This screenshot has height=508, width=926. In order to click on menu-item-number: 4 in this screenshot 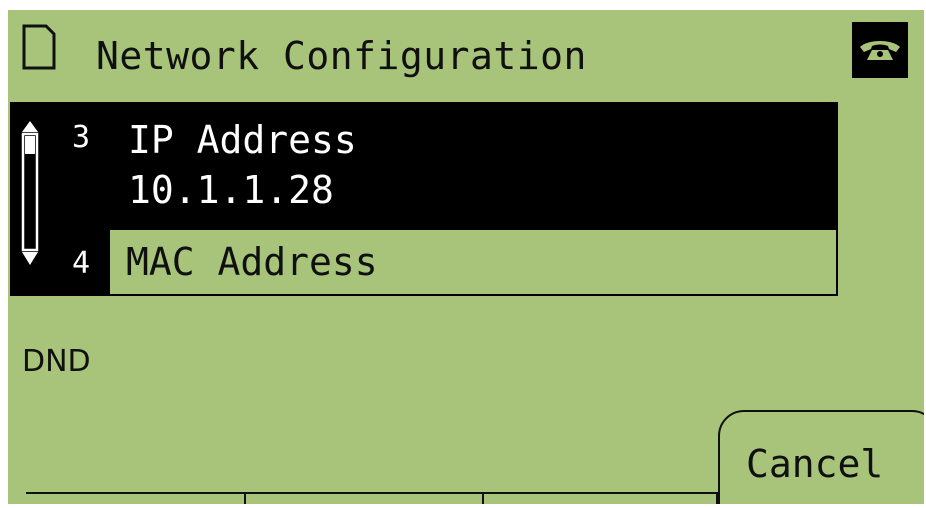, I will do `click(81, 263)`.